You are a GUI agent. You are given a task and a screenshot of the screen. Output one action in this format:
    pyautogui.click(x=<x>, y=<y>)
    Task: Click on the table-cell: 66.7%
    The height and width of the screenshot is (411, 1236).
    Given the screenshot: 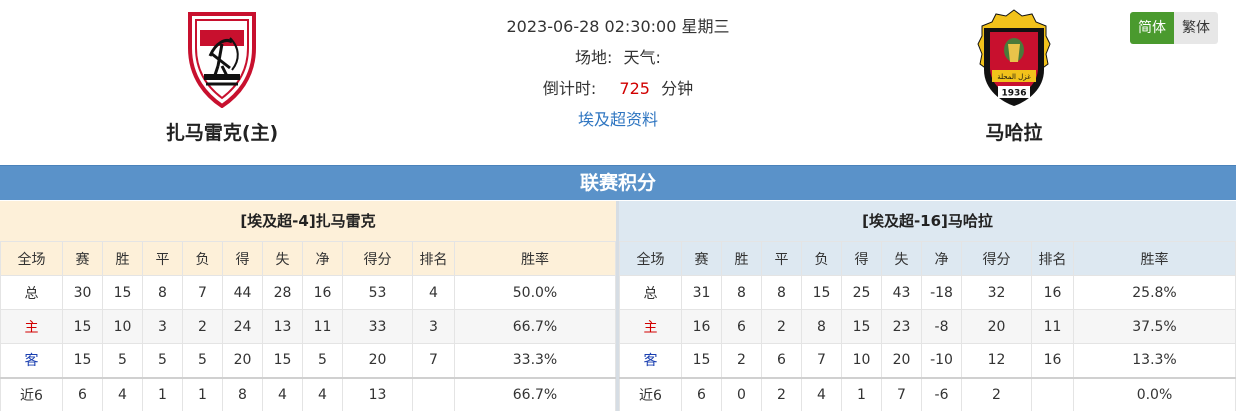 What is the action you would take?
    pyautogui.click(x=535, y=393)
    